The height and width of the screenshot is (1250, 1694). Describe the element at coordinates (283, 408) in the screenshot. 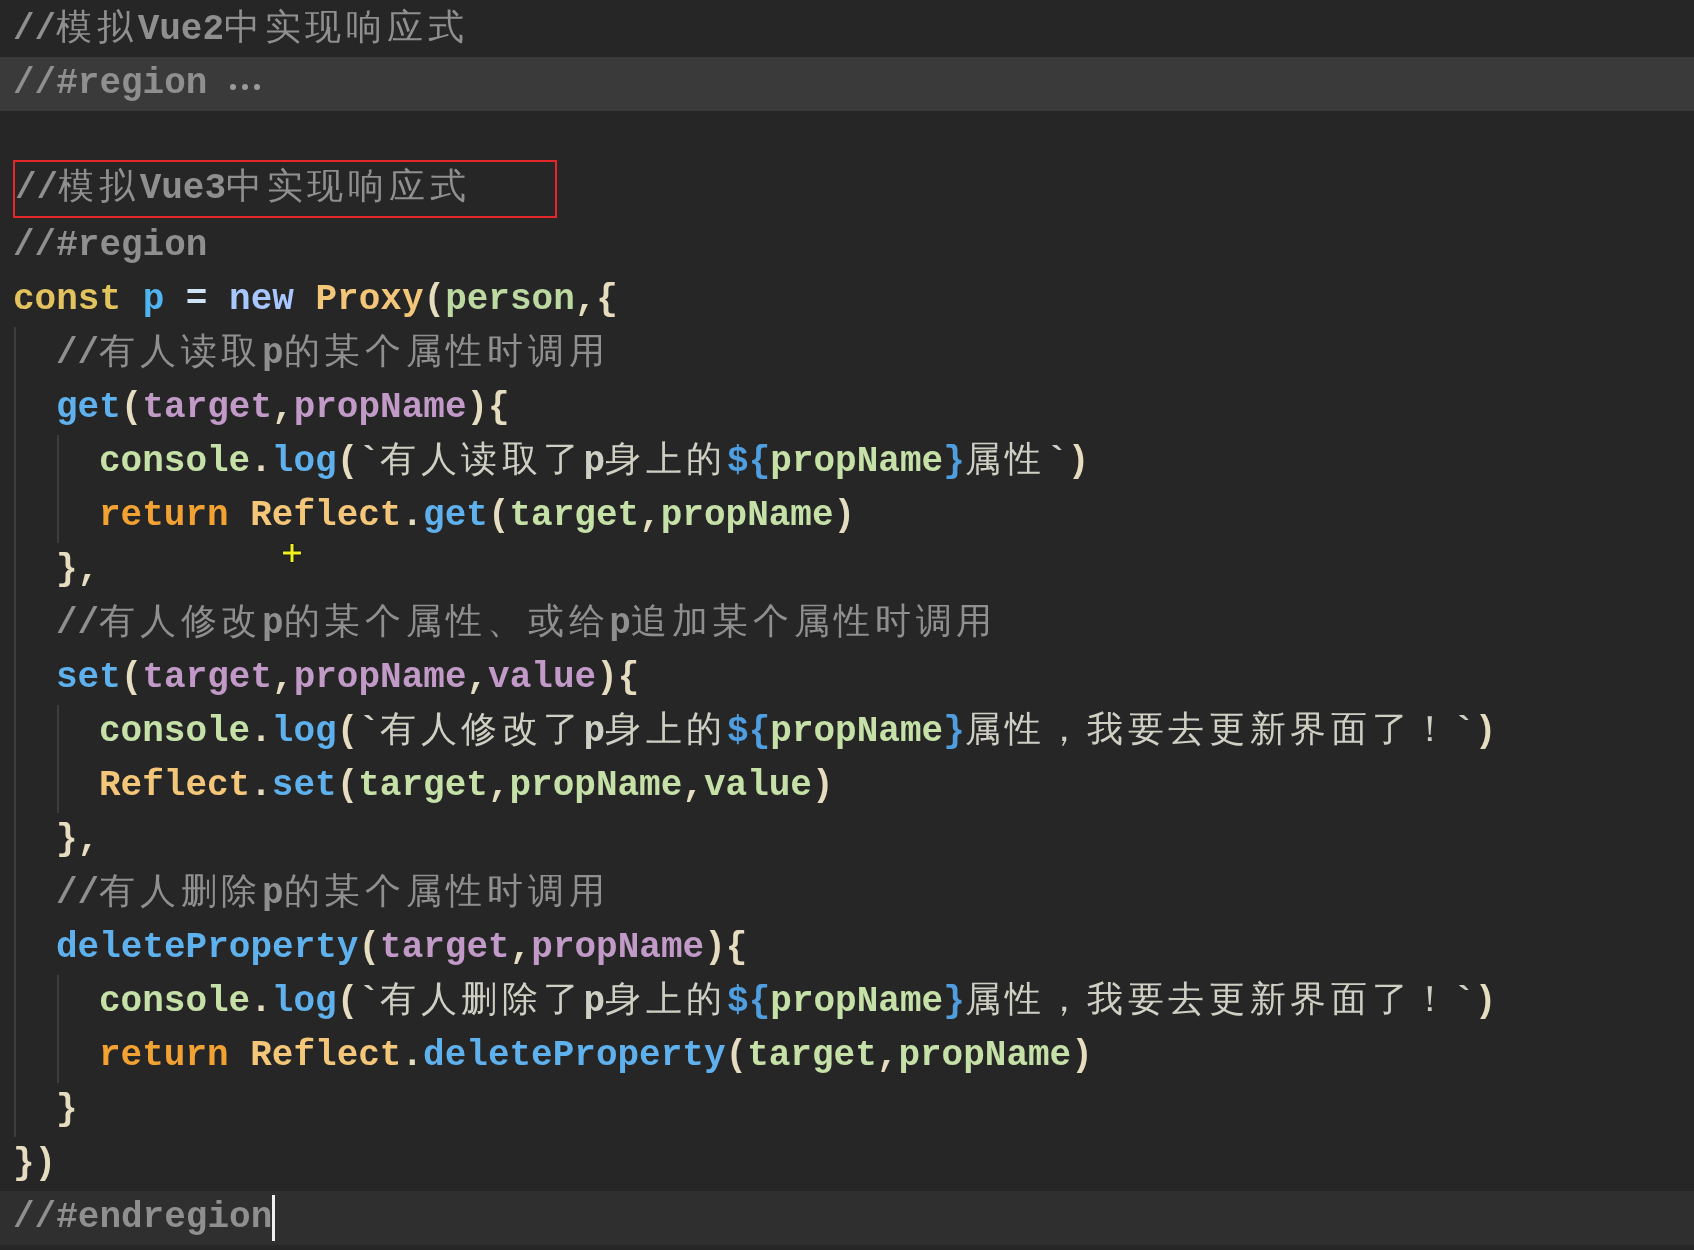

I see `code-line: get(target,propName){` at that location.